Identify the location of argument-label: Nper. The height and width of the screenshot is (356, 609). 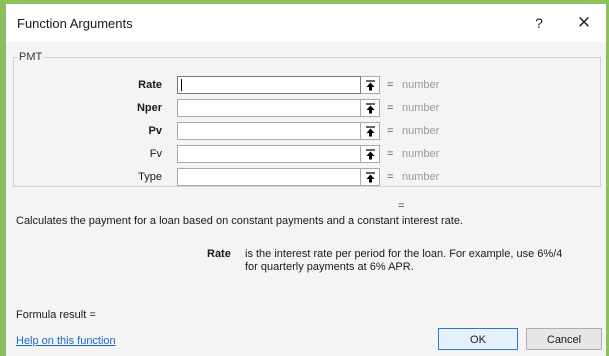
(149, 108).